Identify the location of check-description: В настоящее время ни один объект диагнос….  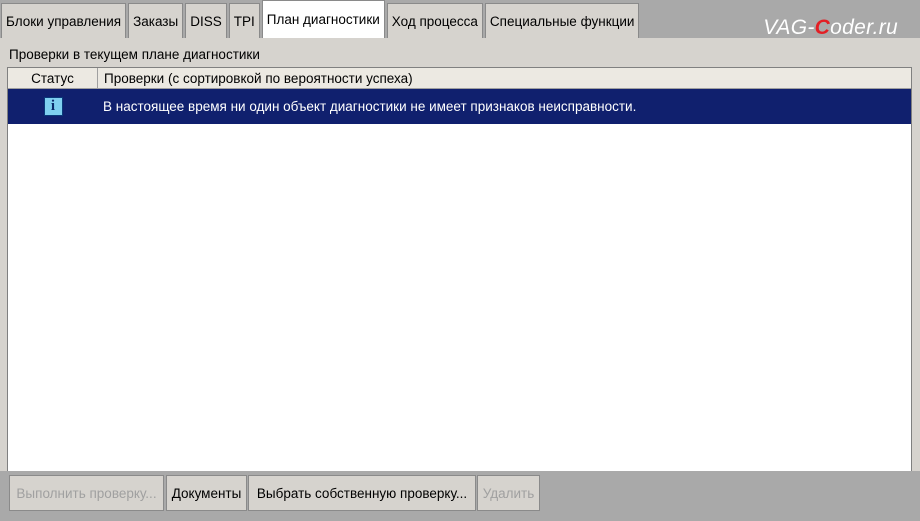
(370, 106).